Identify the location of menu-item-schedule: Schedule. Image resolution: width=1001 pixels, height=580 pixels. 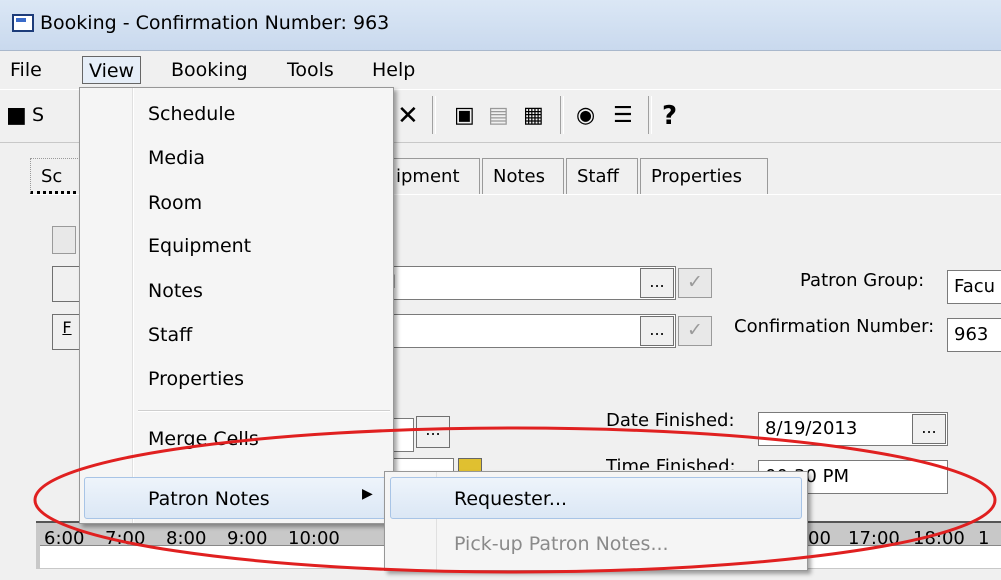
(191, 114).